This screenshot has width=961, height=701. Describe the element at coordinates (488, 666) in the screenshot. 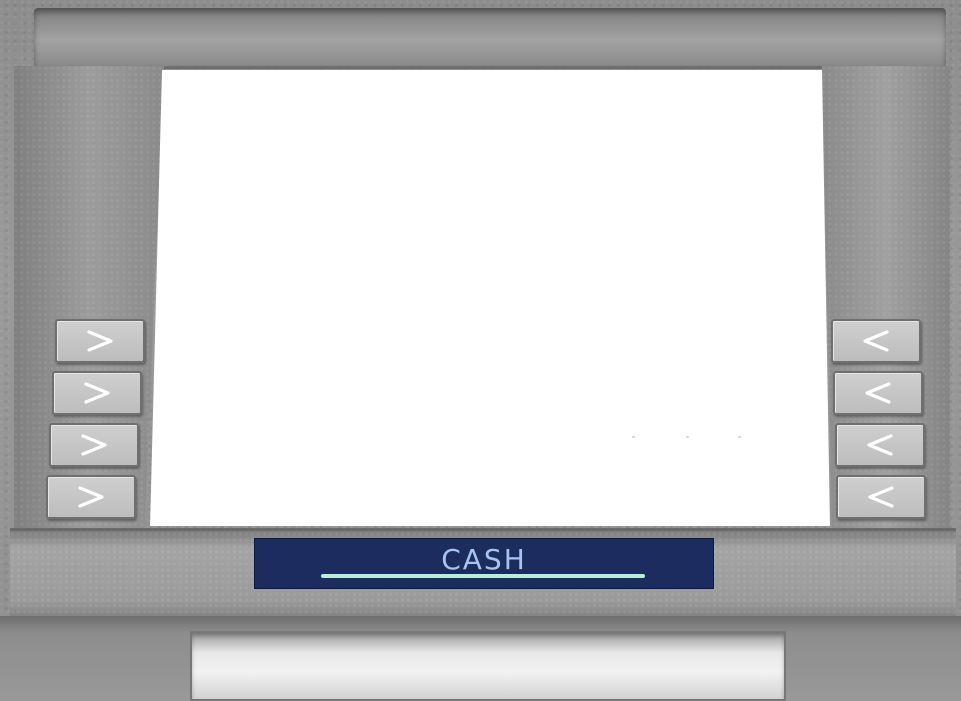

I see `receipt-tray` at that location.